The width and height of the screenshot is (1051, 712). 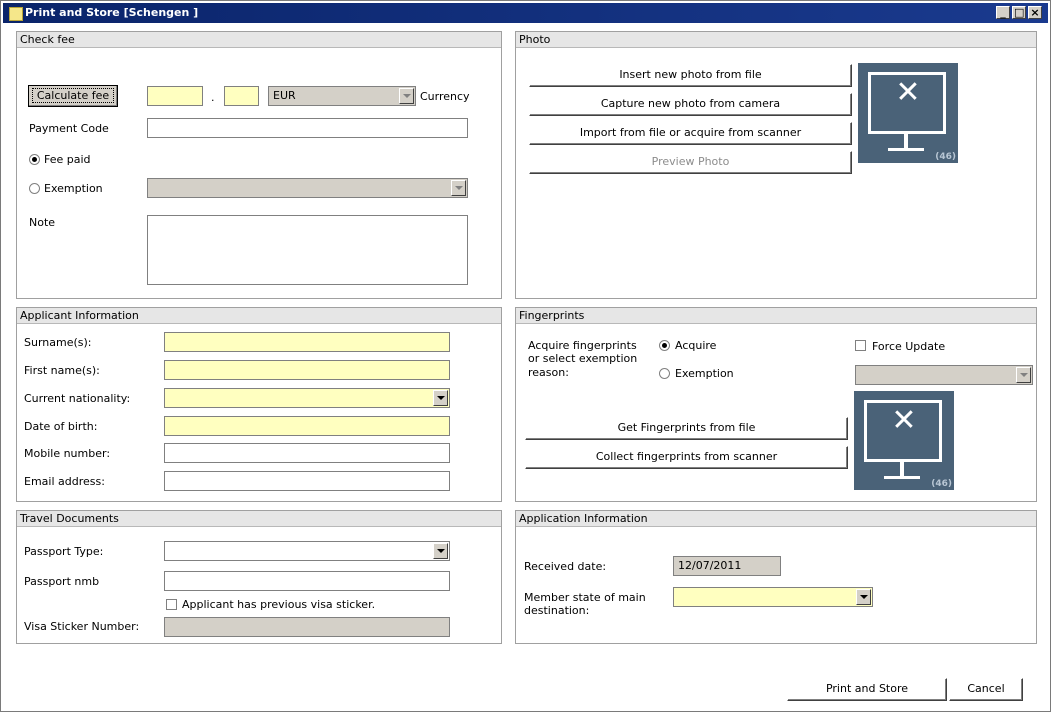 I want to click on mobile-input, so click(x=307, y=453).